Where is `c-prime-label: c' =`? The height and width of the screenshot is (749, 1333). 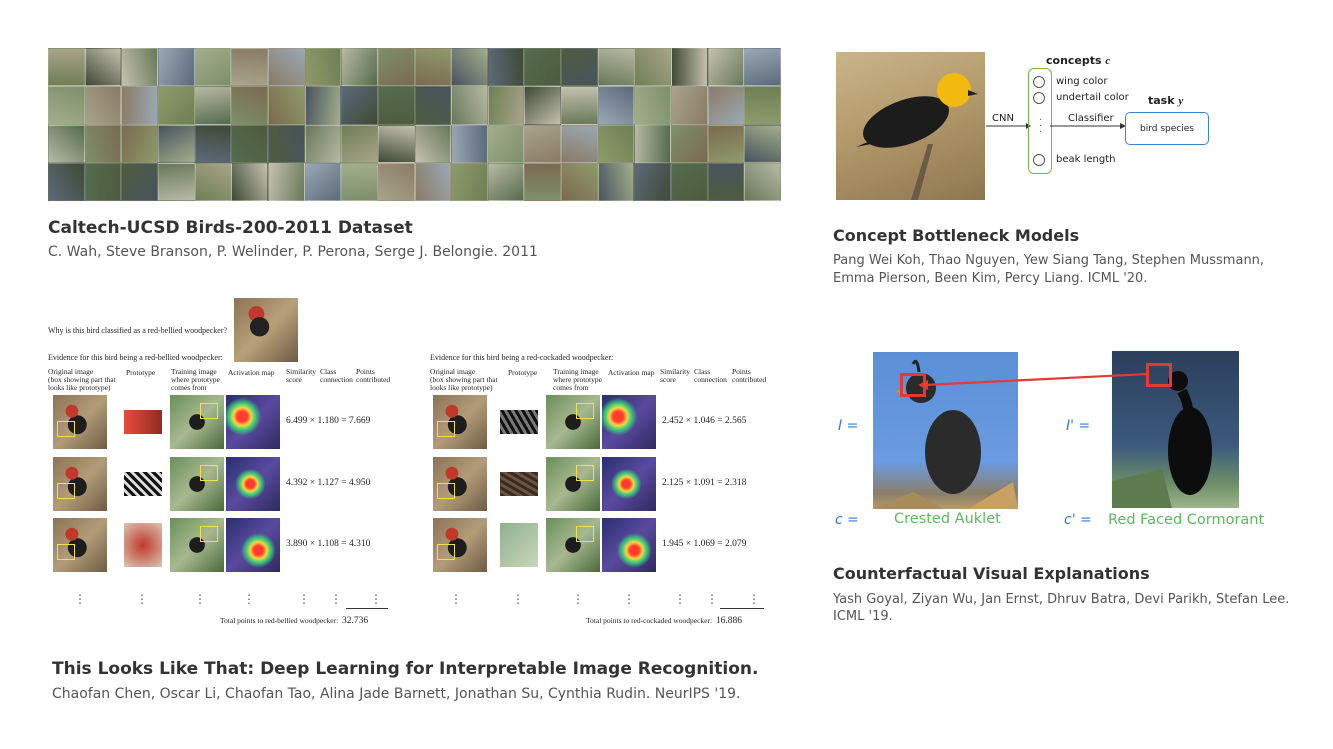
c-prime-label: c' = is located at coordinates (1078, 520).